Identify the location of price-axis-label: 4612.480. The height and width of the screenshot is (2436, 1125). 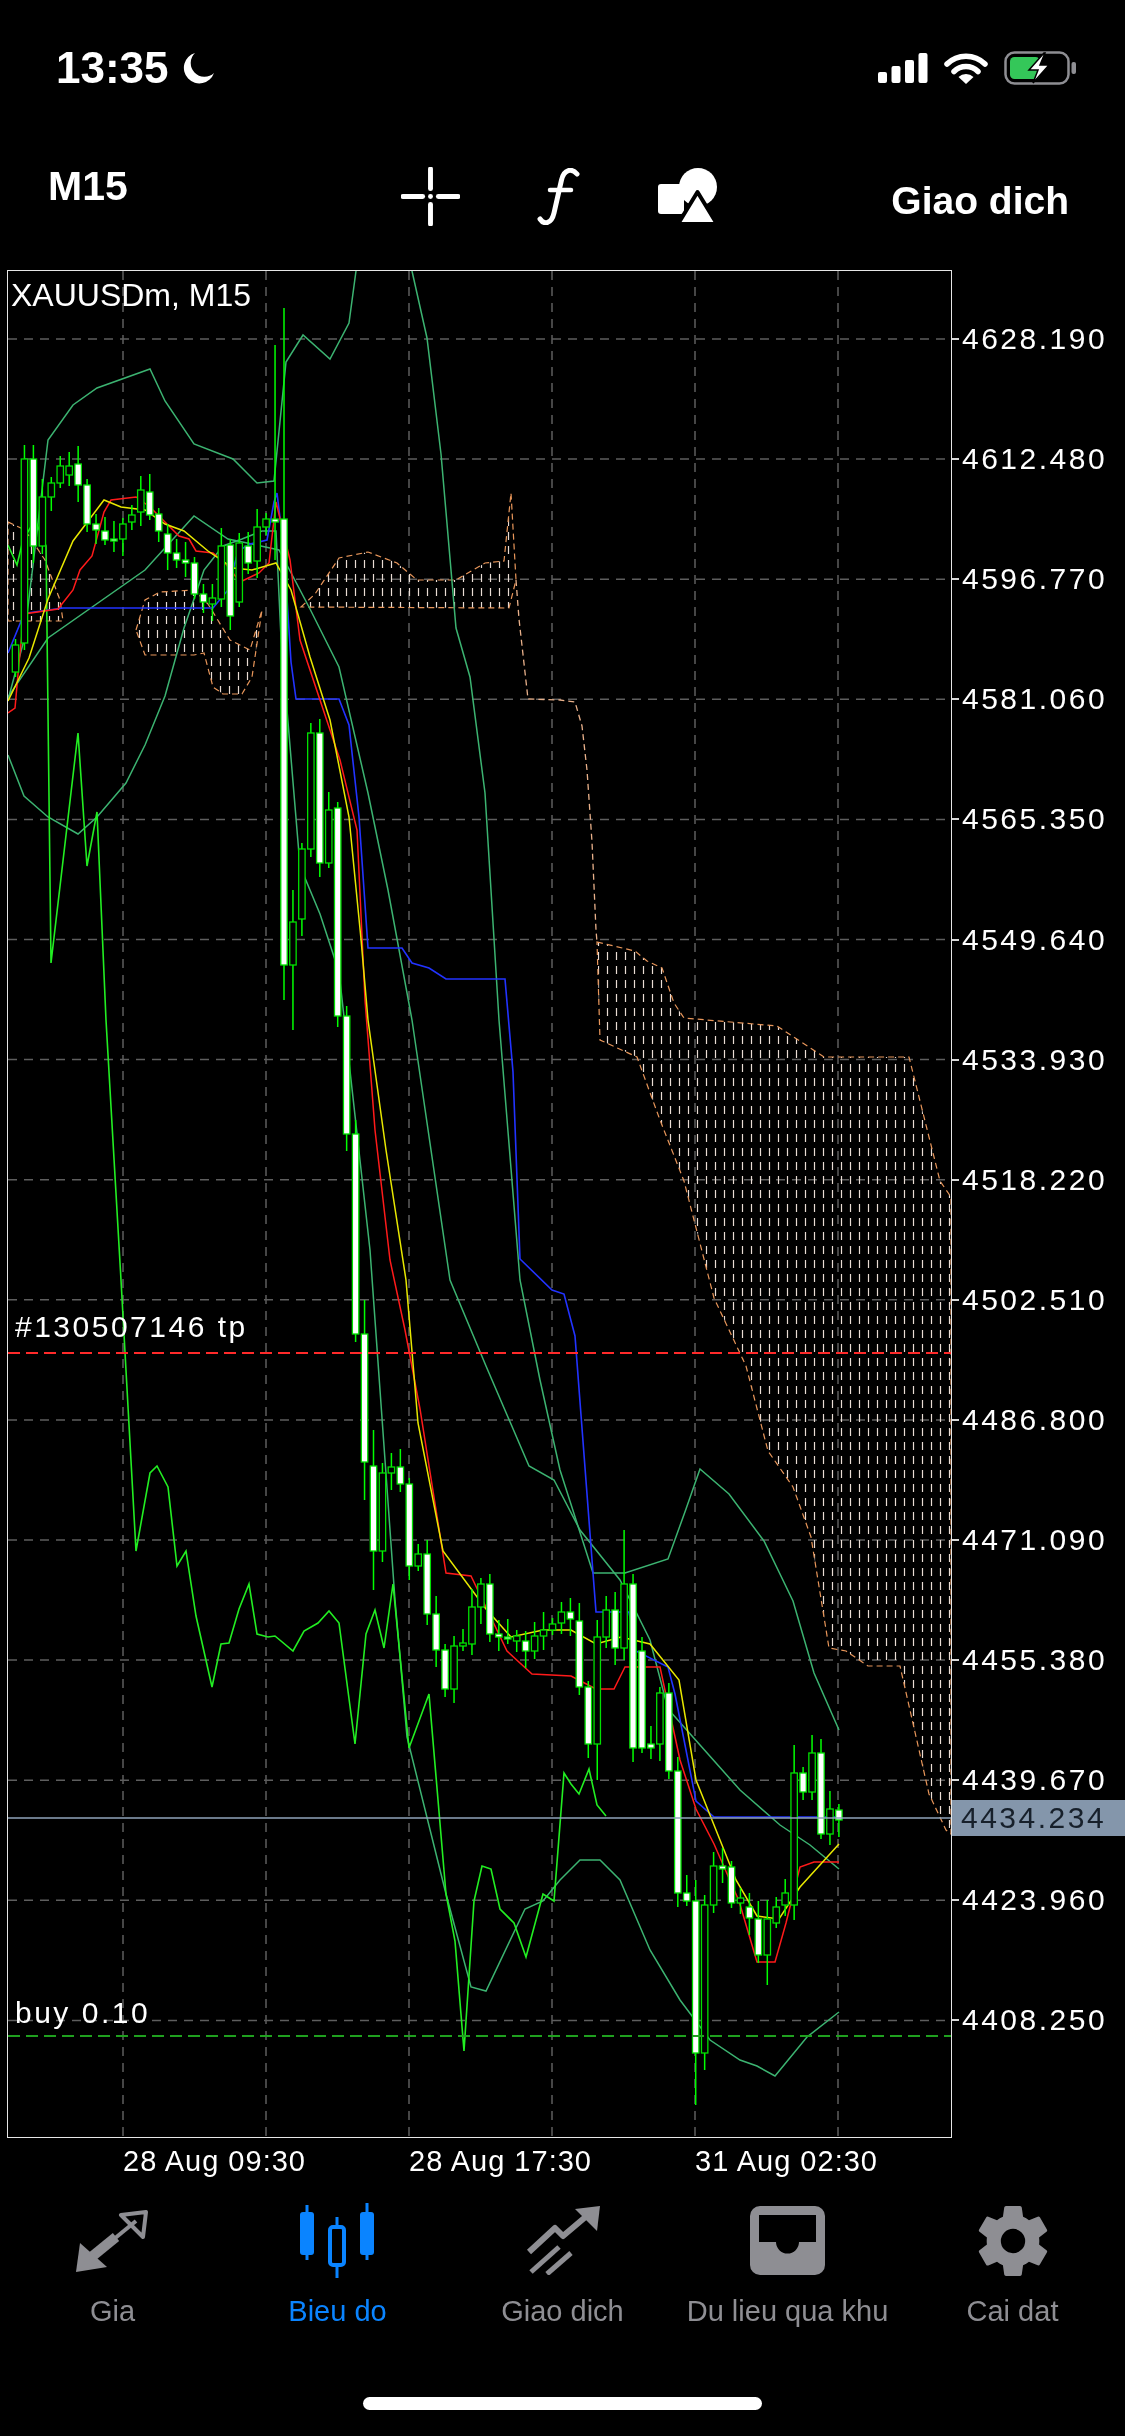
(1035, 459).